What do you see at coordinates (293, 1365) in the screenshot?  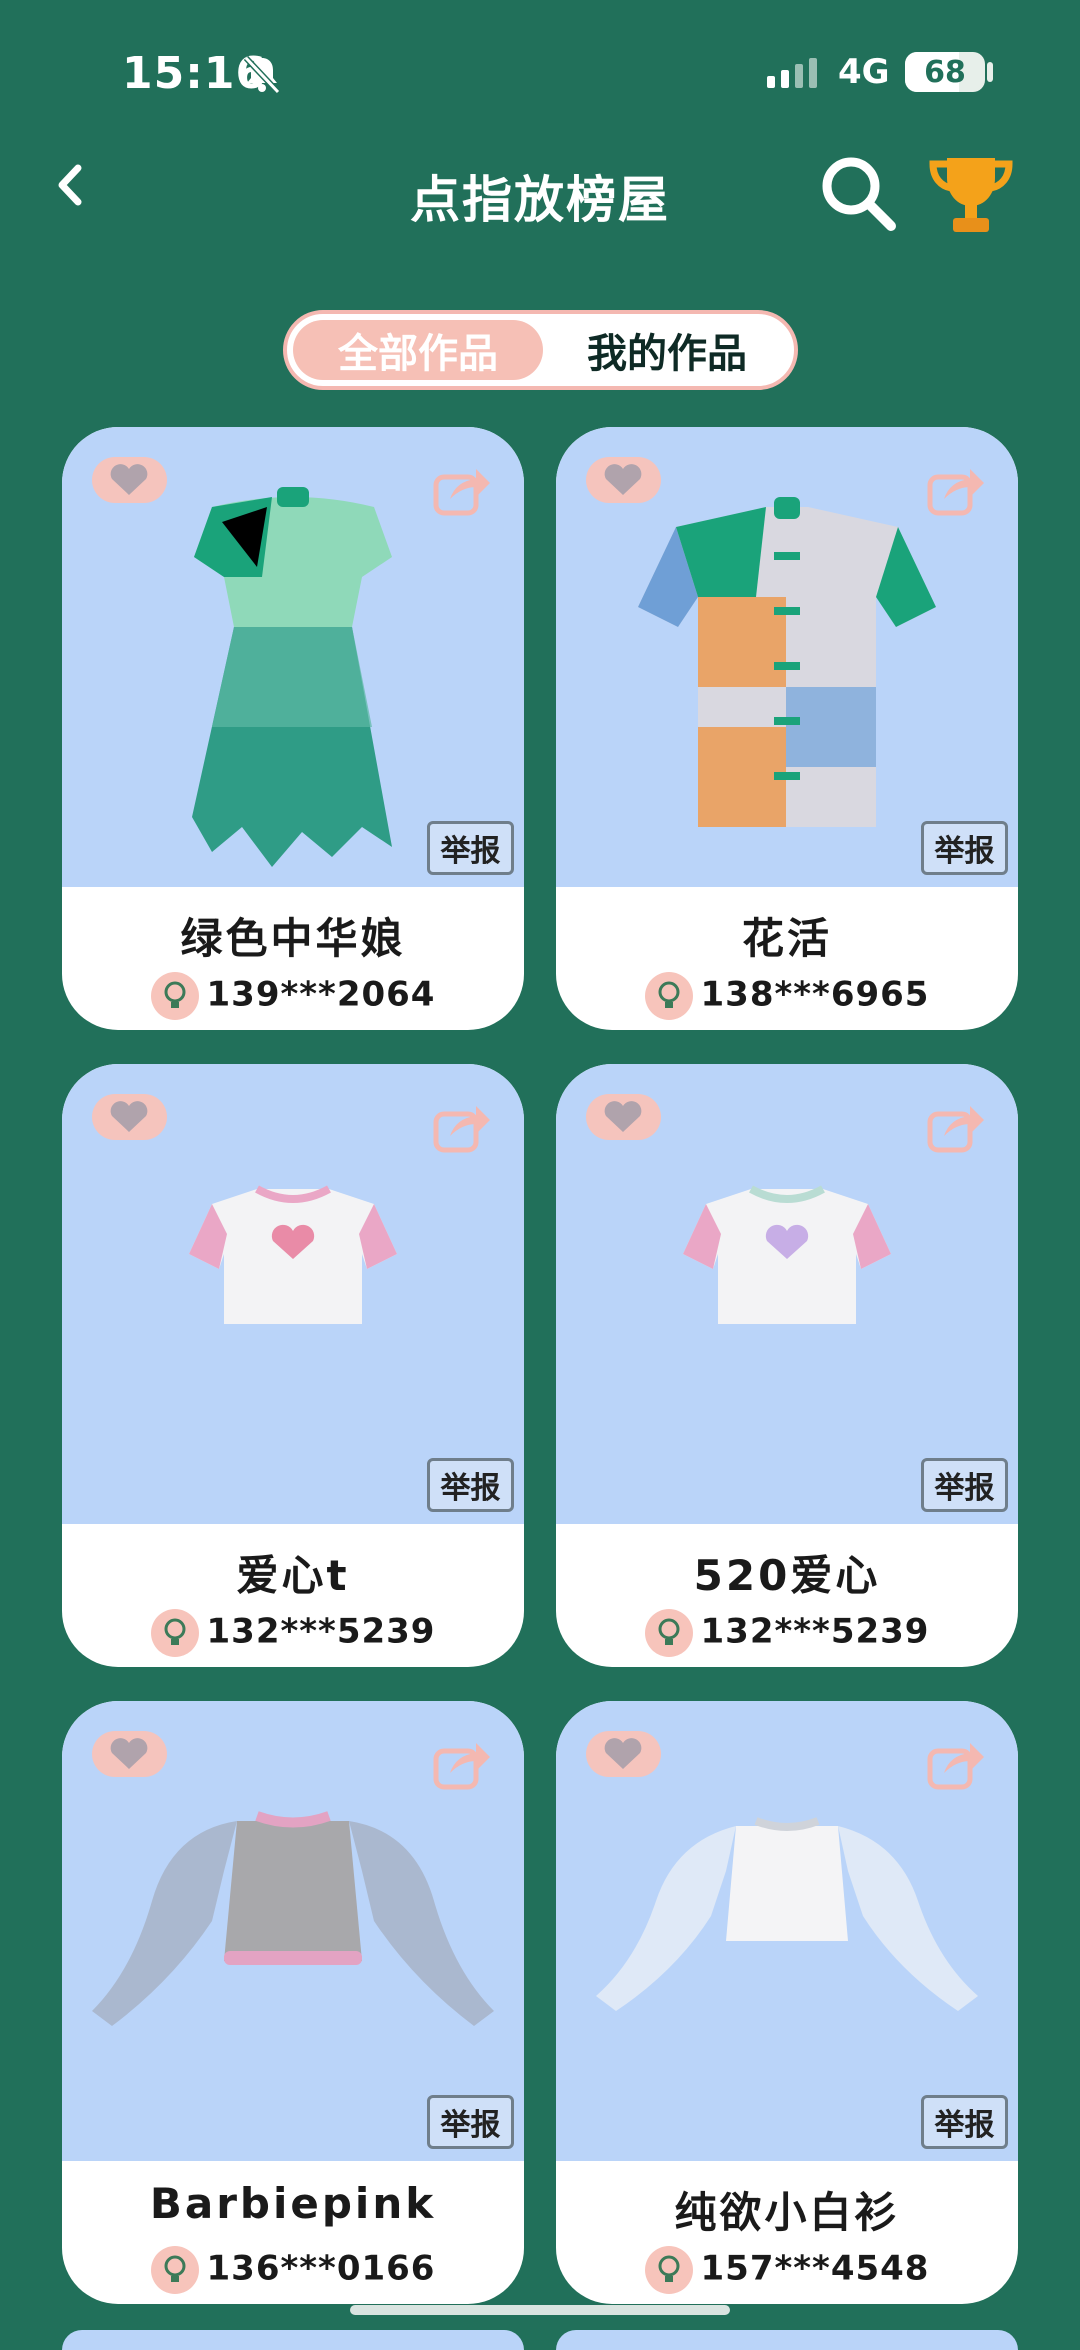 I see `work-card: 举报 爱心t 132***5239` at bounding box center [293, 1365].